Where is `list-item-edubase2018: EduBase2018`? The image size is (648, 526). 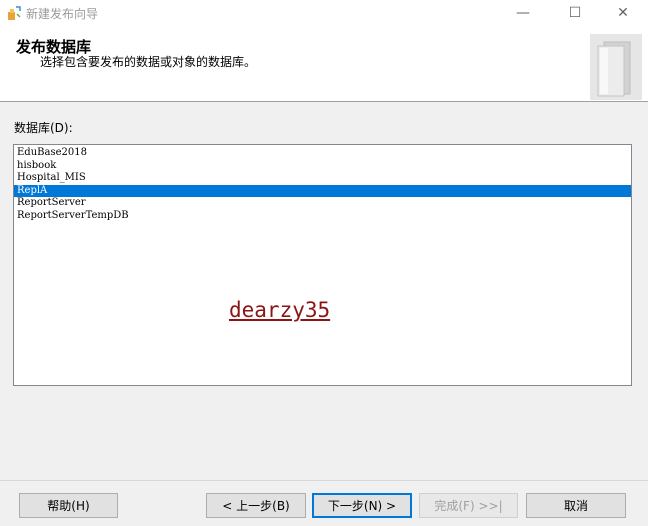
list-item-edubase2018: EduBase2018 is located at coordinates (322, 153).